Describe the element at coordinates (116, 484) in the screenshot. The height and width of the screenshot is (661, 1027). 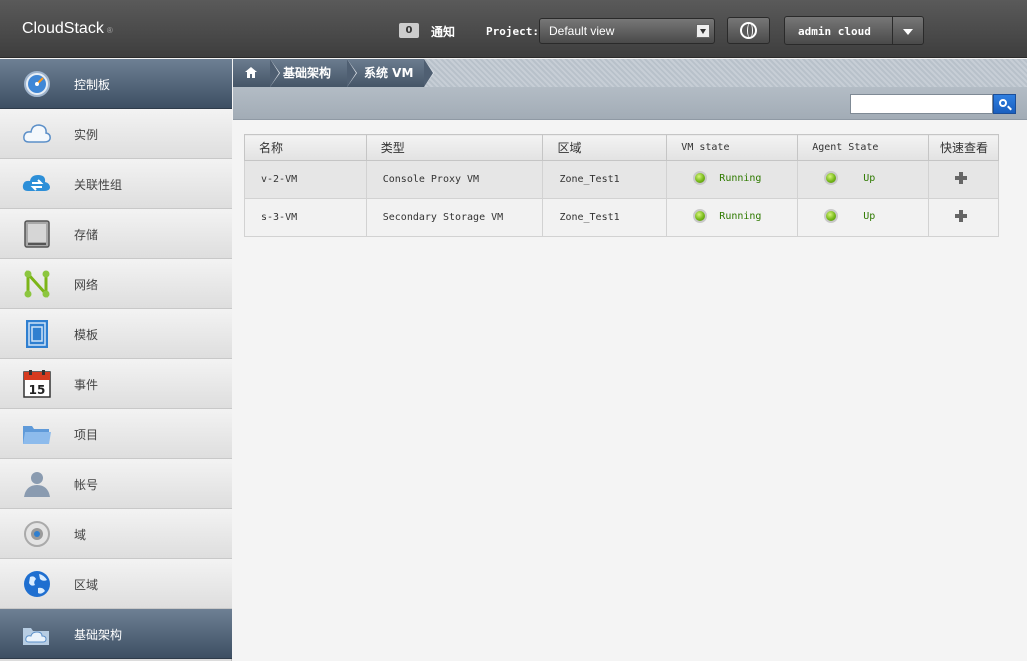
I see `sidebar-item-accounts: 帐号` at that location.